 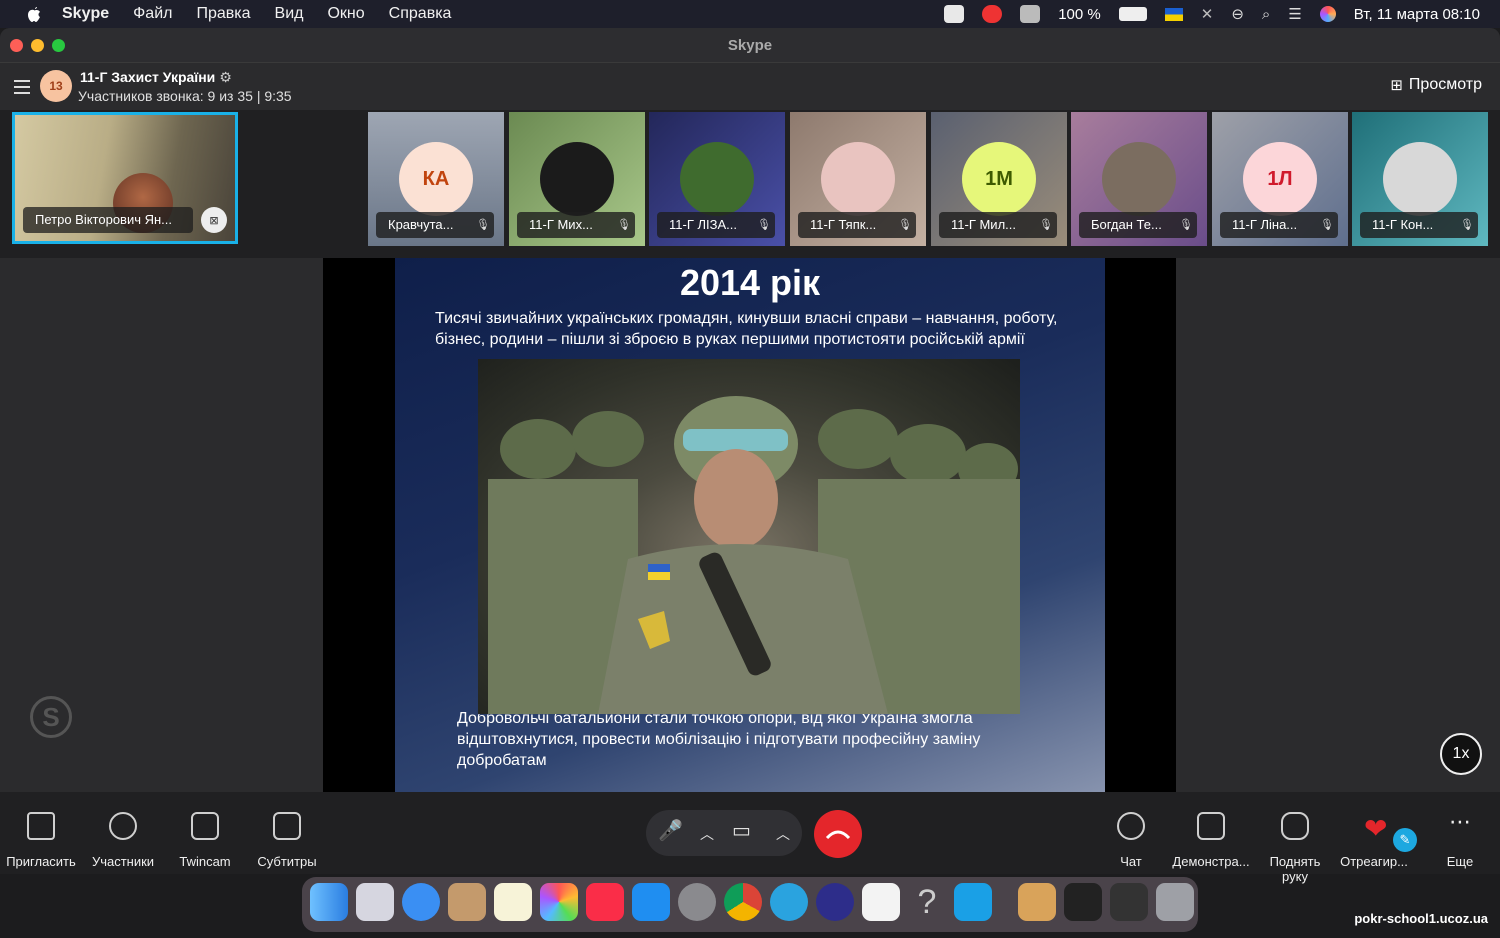 I want to click on chat-button: Чат, so click(x=1131, y=834).